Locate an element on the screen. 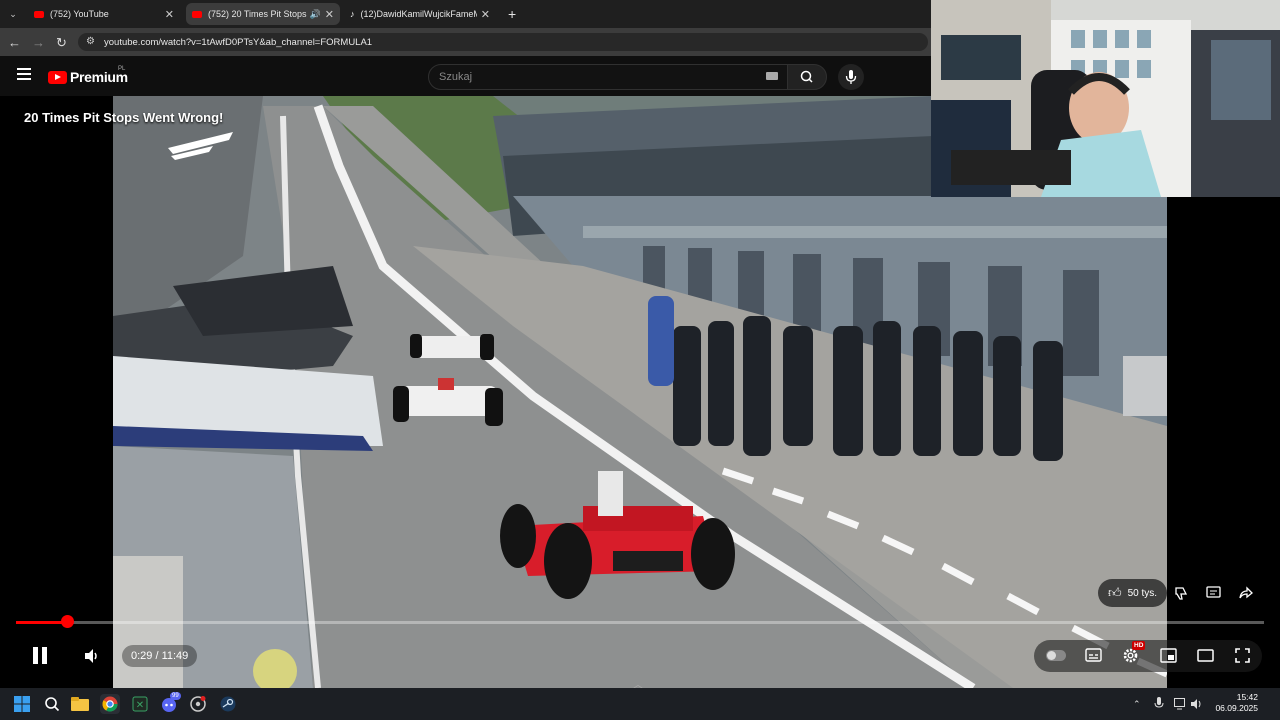  tab-search-chevron-icon: ⌄ is located at coordinates (13, 14).